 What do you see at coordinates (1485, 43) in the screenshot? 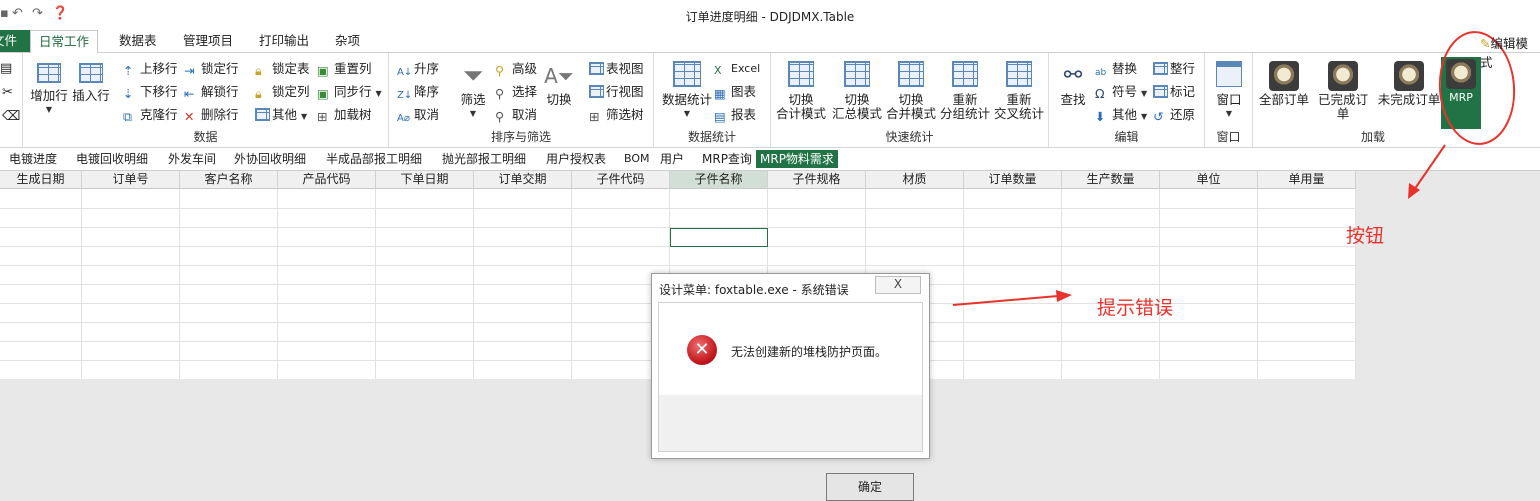
I see `pencil-icon: ✎` at bounding box center [1485, 43].